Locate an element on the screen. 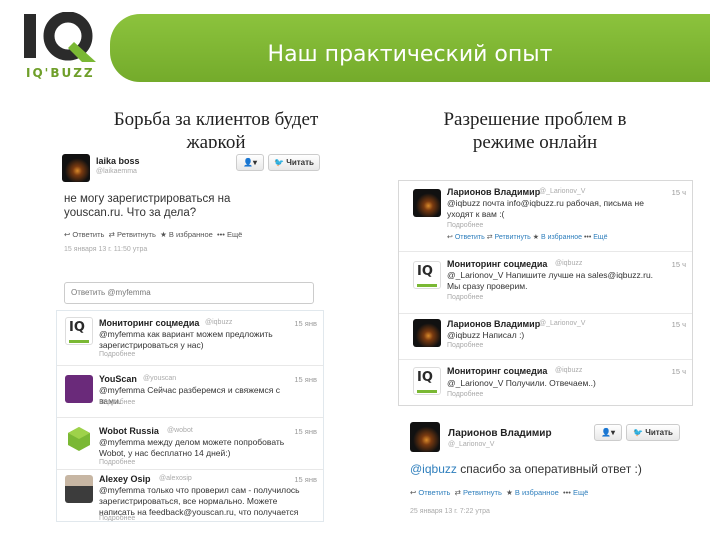  bird-icon: 🐦 is located at coordinates (638, 432).